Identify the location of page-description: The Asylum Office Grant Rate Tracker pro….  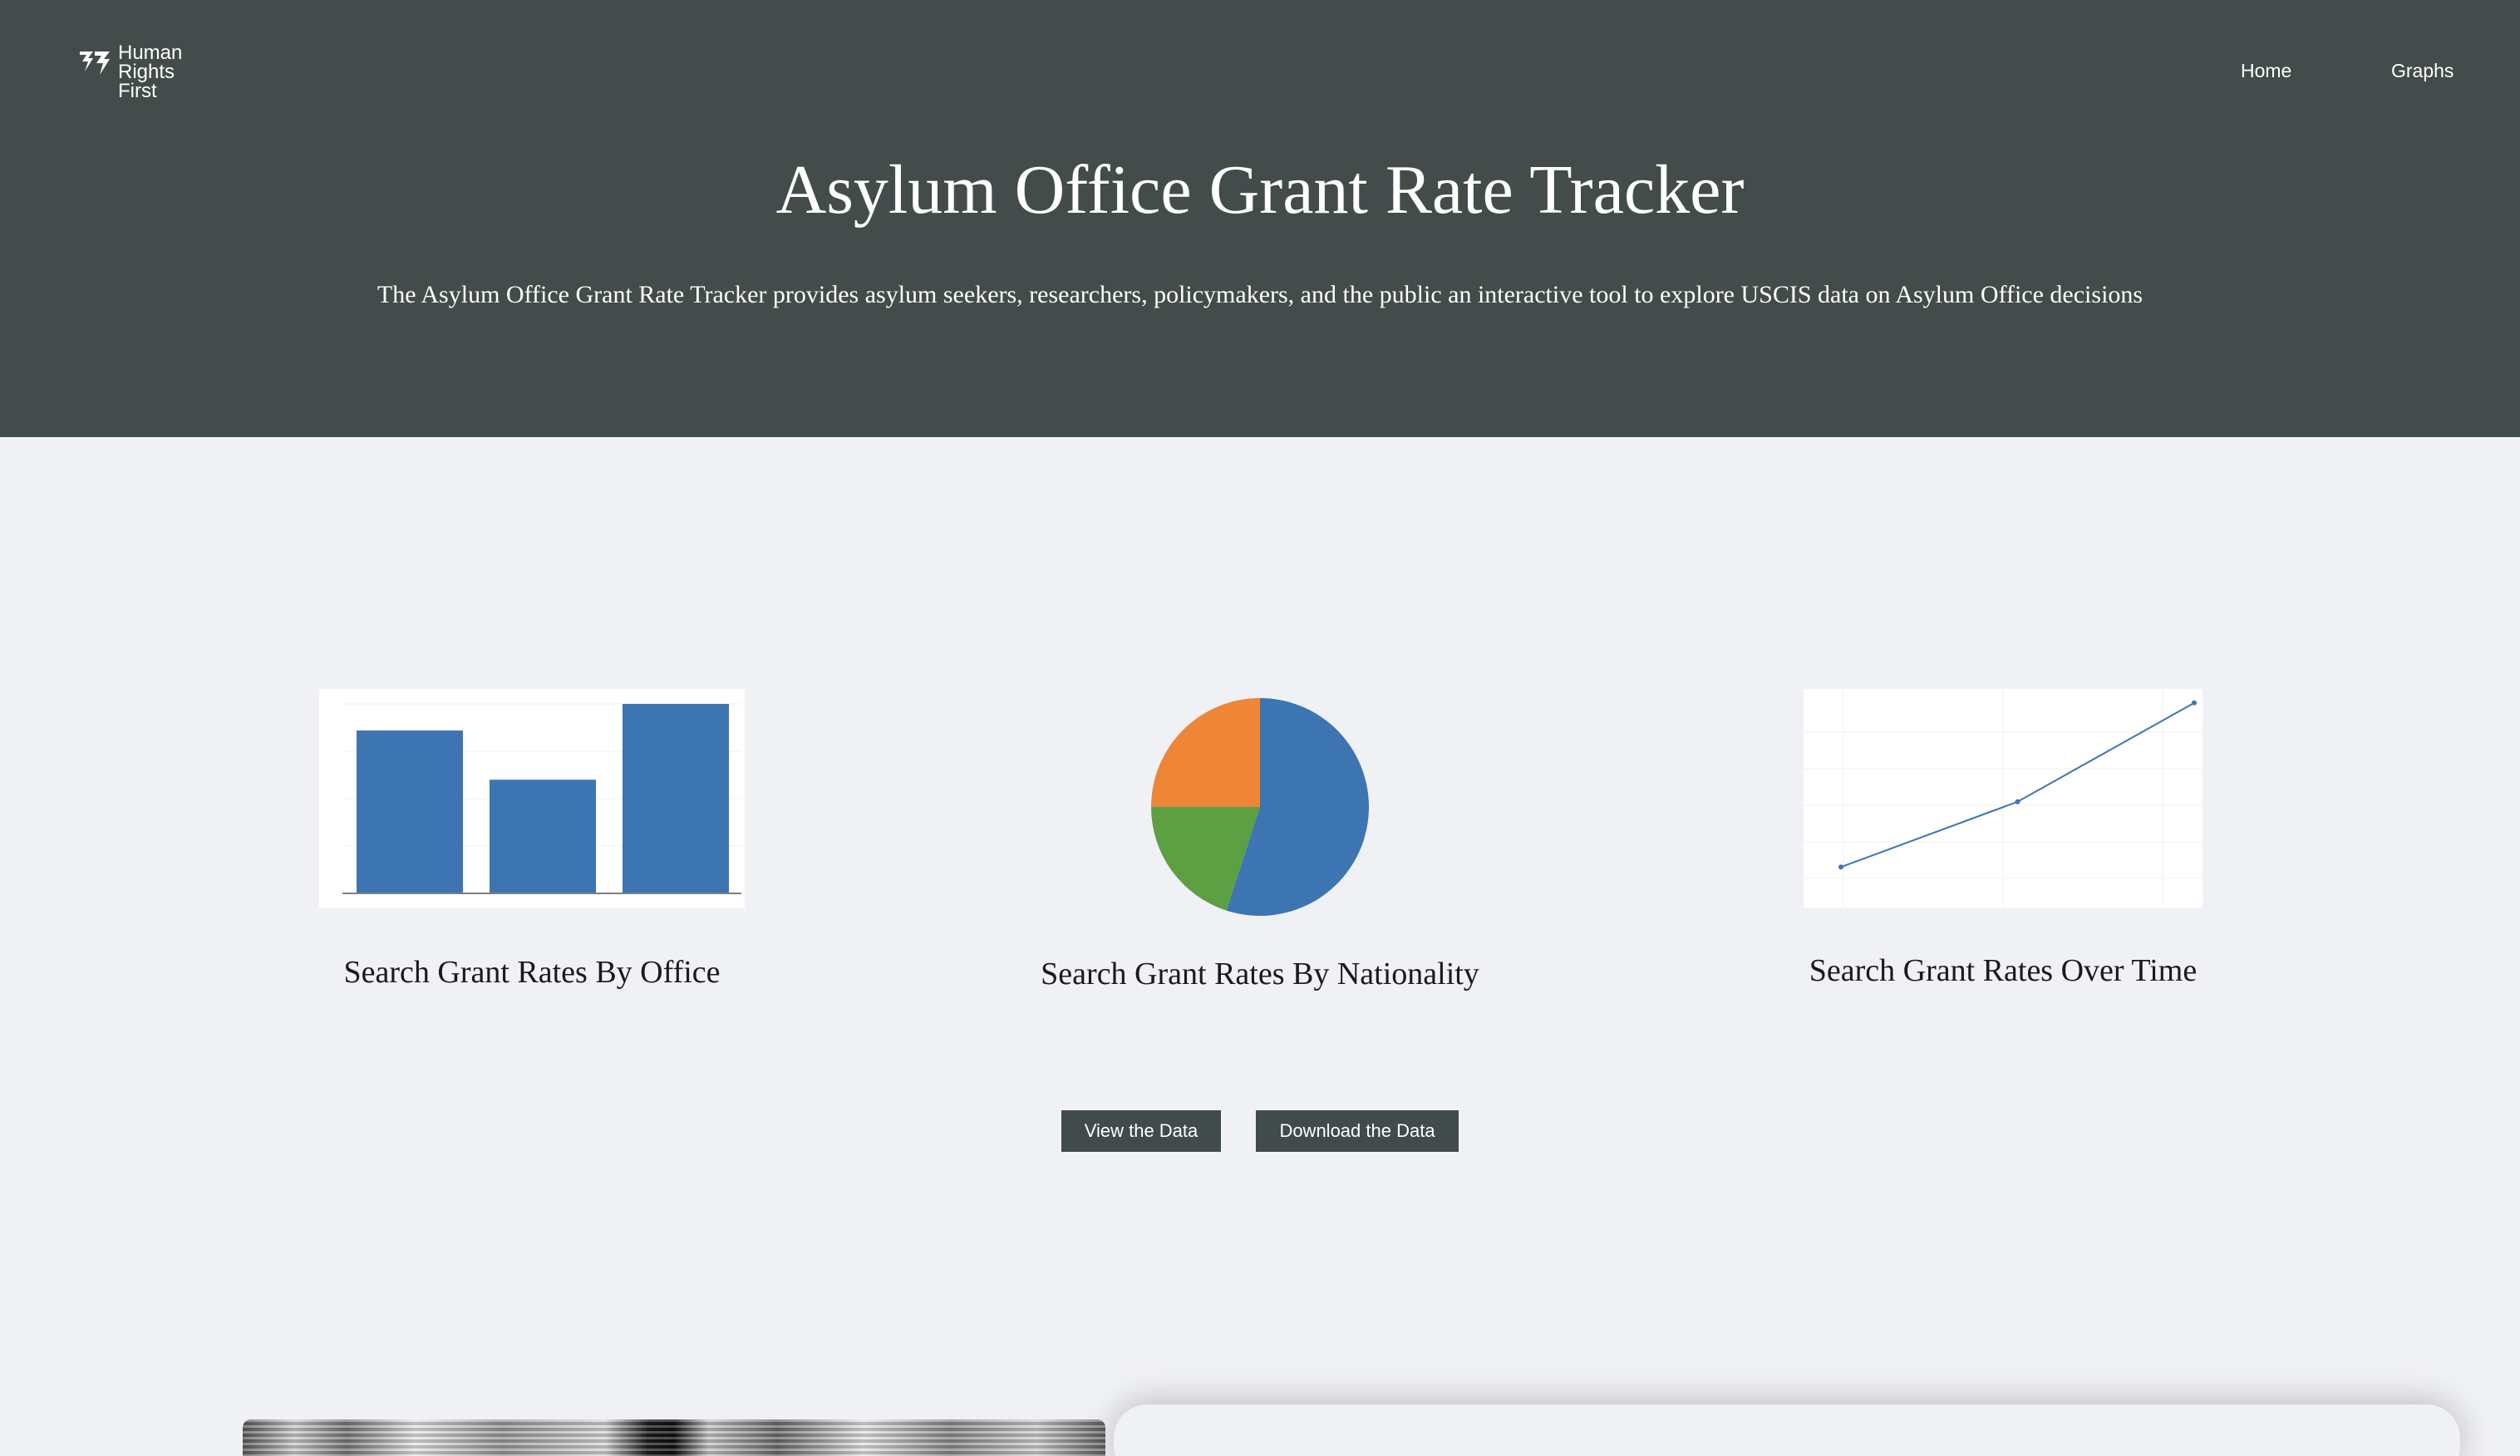
(1260, 294).